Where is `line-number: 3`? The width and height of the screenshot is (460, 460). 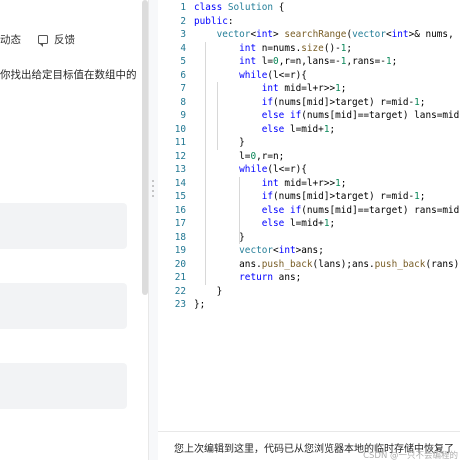
line-number: 3 is located at coordinates (183, 34).